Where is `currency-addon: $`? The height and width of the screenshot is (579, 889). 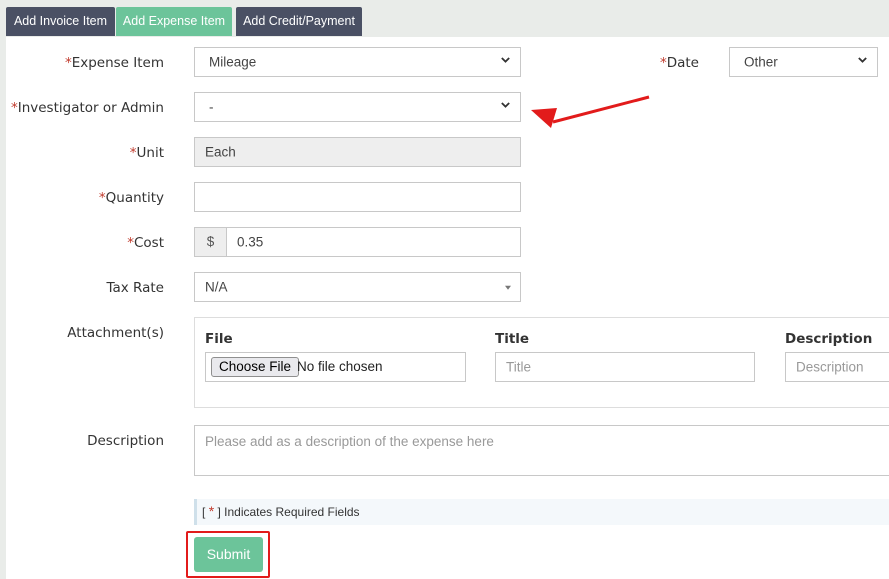
currency-addon: $ is located at coordinates (210, 242).